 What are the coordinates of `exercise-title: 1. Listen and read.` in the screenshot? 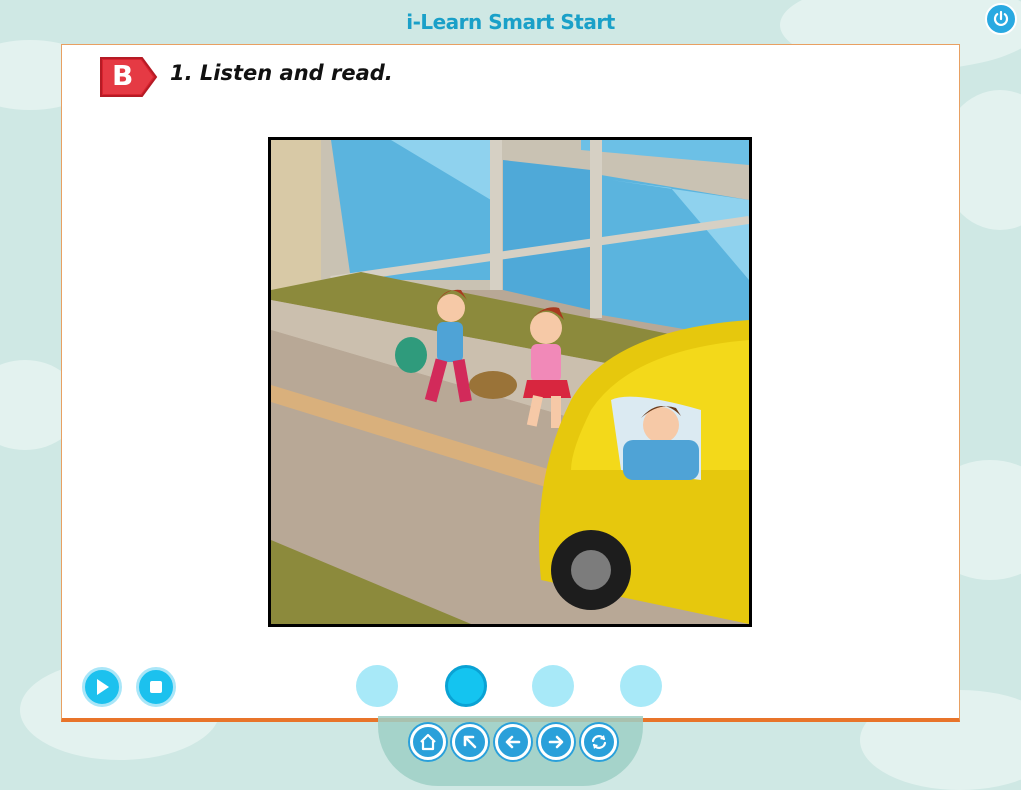 It's located at (281, 73).